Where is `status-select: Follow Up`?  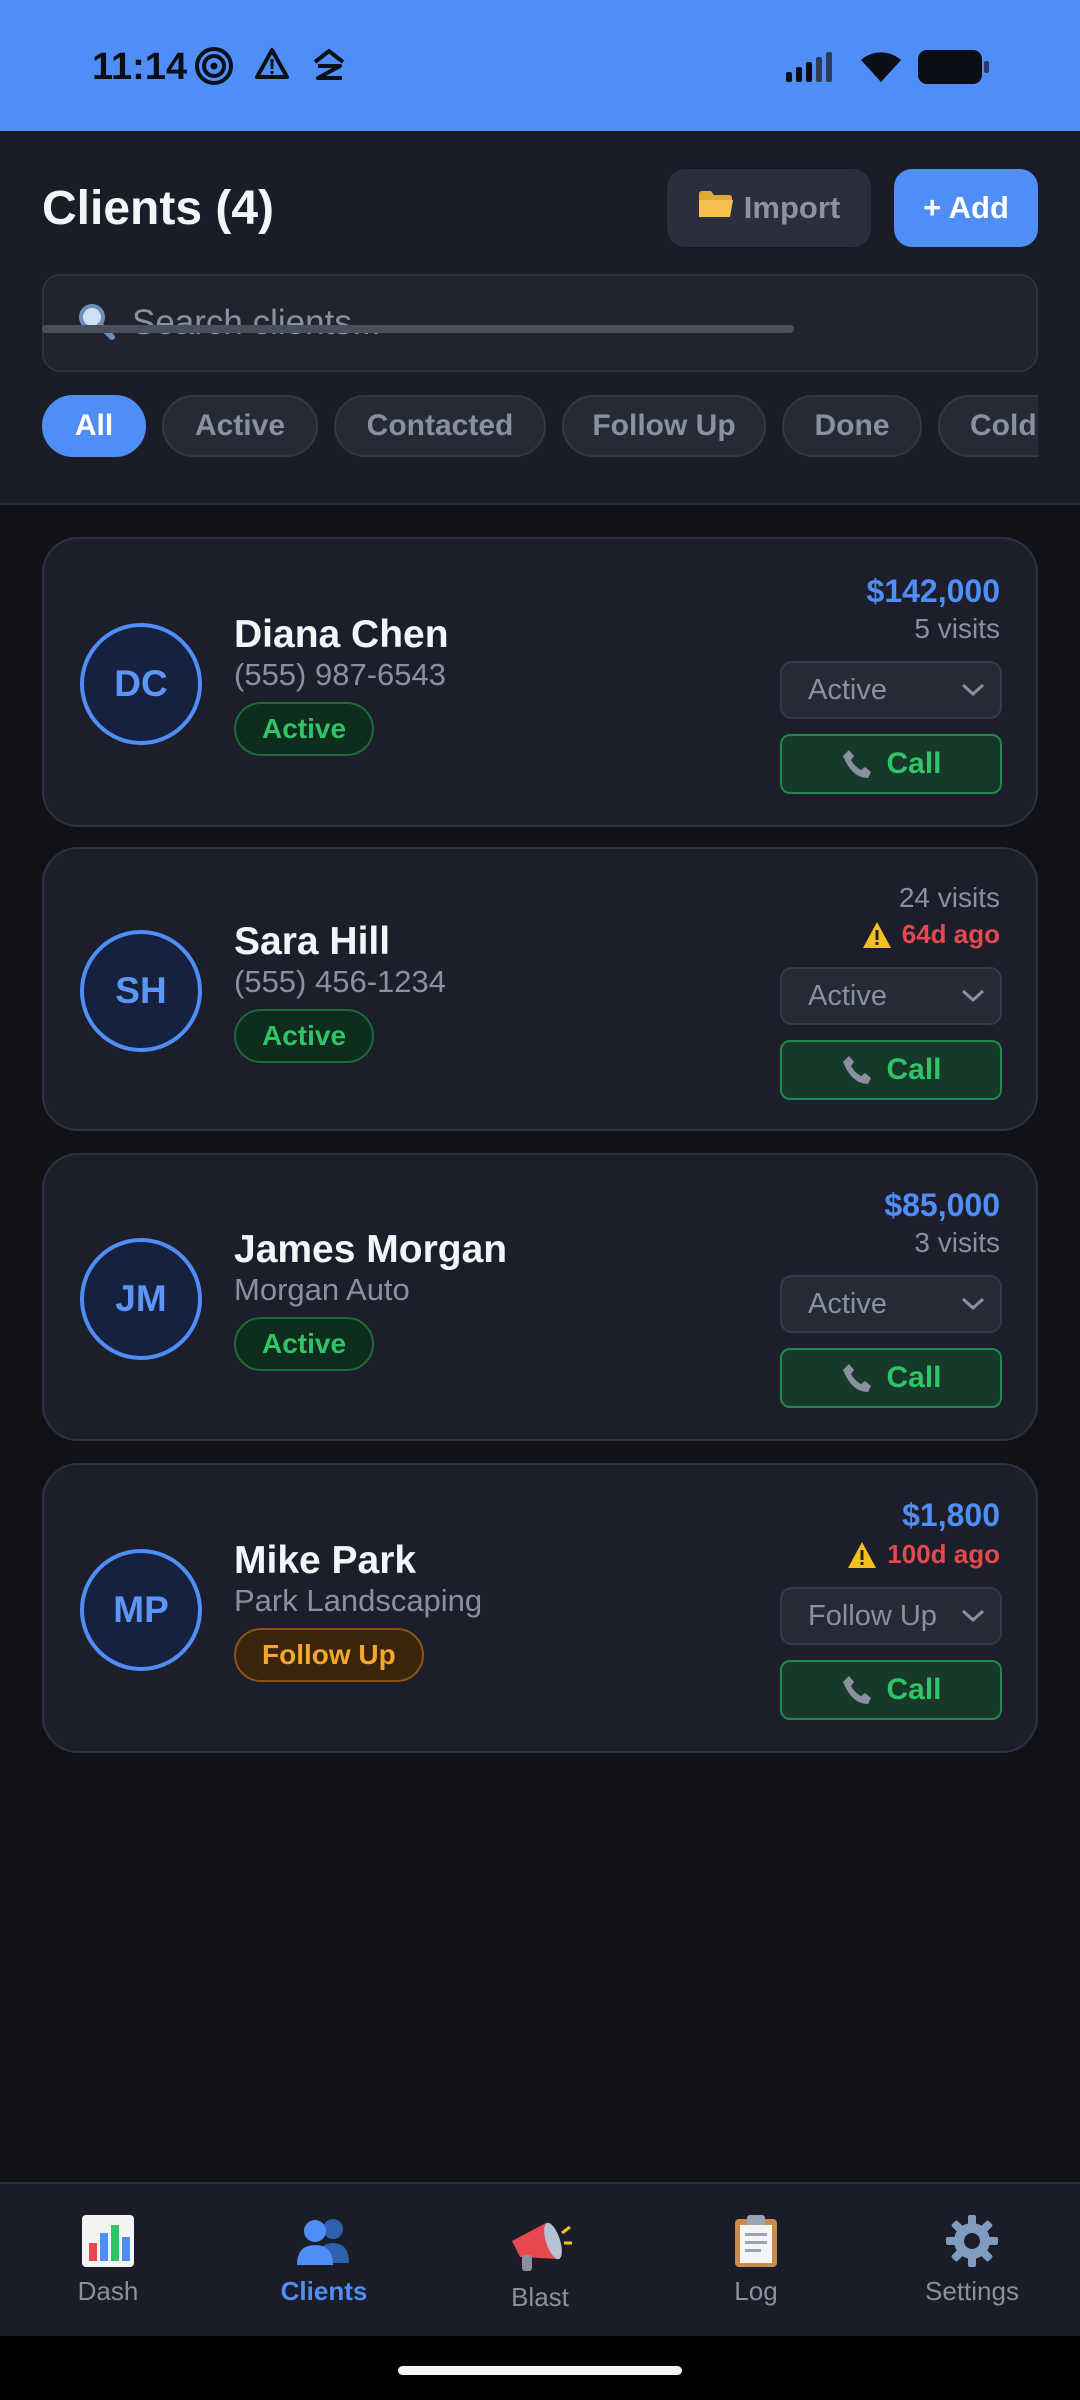
status-select: Follow Up is located at coordinates (891, 1616).